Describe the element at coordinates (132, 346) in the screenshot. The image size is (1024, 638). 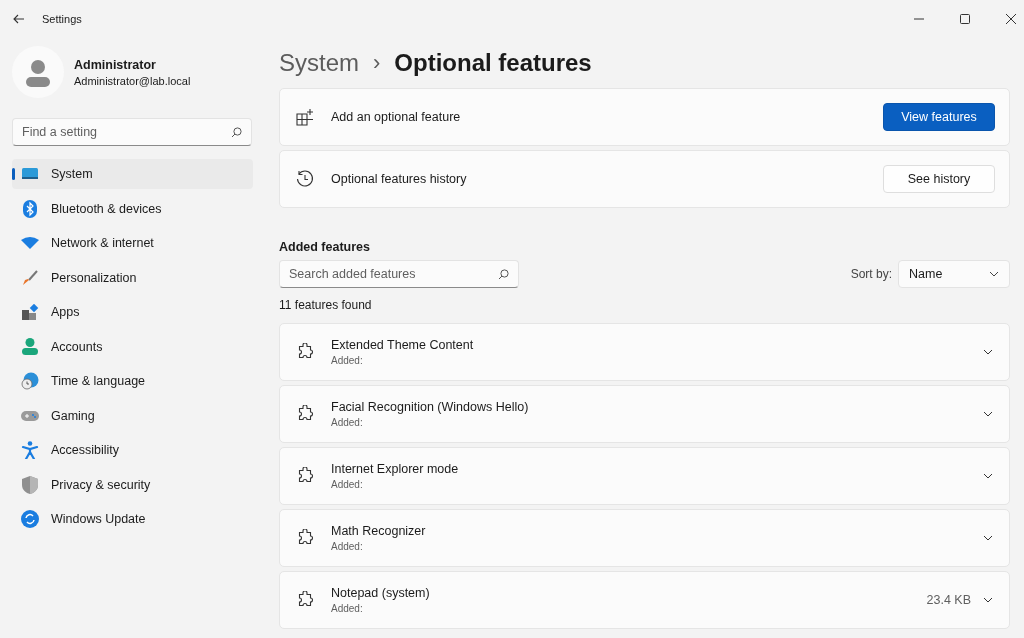
I see `sidebar-item: Accounts` at that location.